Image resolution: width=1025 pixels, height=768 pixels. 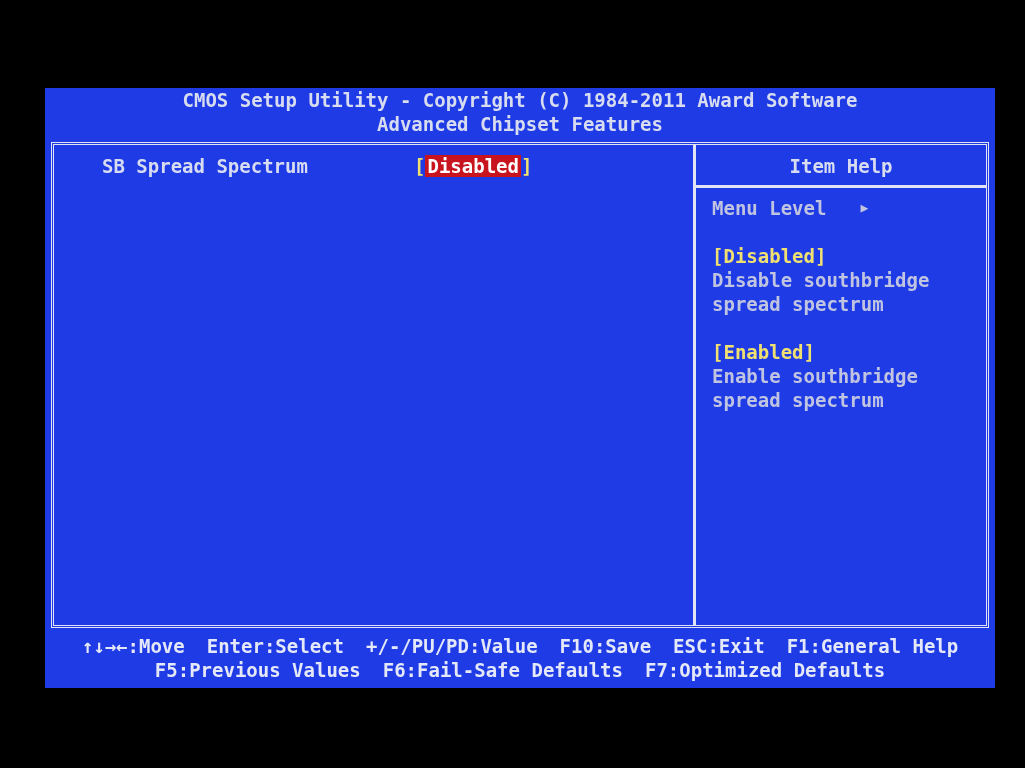 I want to click on screen-title: CMOS Setup Utility - Copyright (C) 1984-2011 Award Software, so click(x=520, y=100).